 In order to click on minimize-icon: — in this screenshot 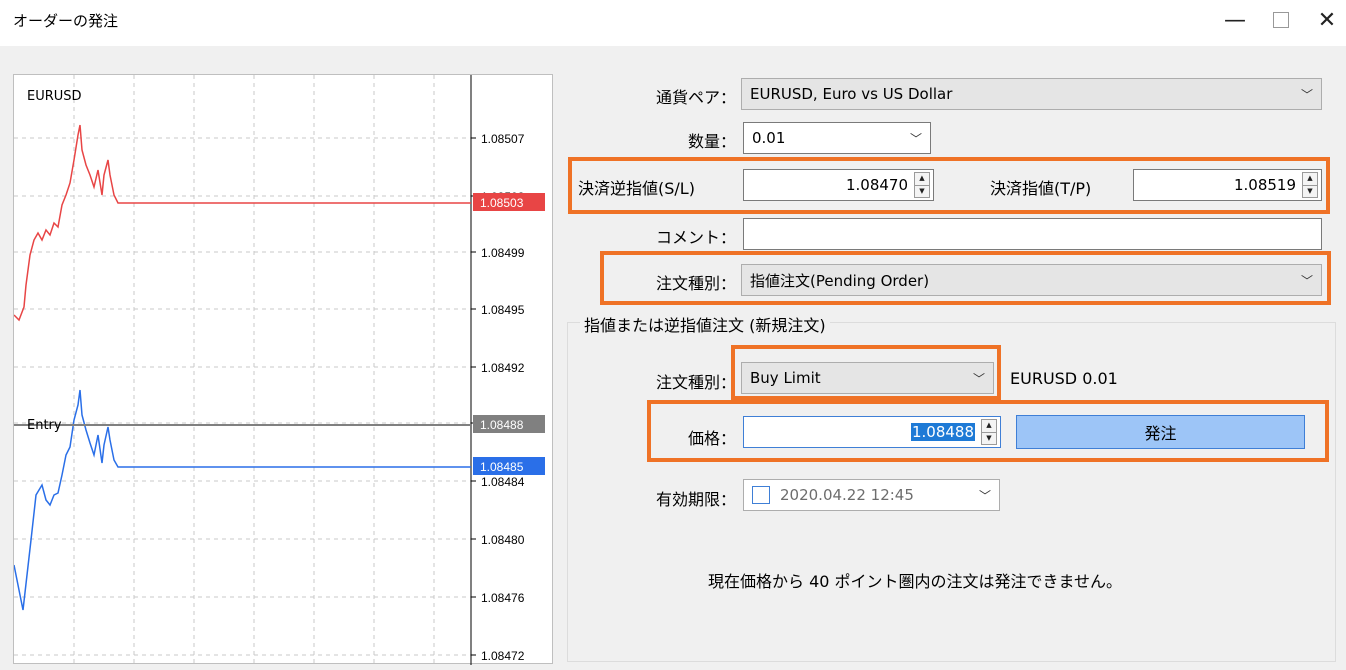, I will do `click(1235, 20)`.